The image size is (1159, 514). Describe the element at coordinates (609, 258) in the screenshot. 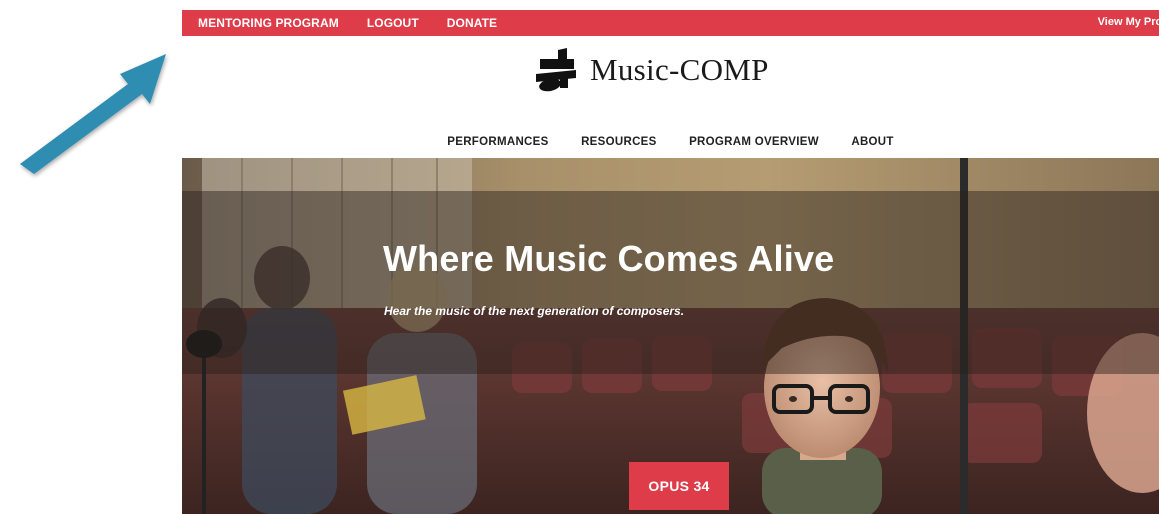

I see `hero-title: Where Music Comes Alive` at that location.